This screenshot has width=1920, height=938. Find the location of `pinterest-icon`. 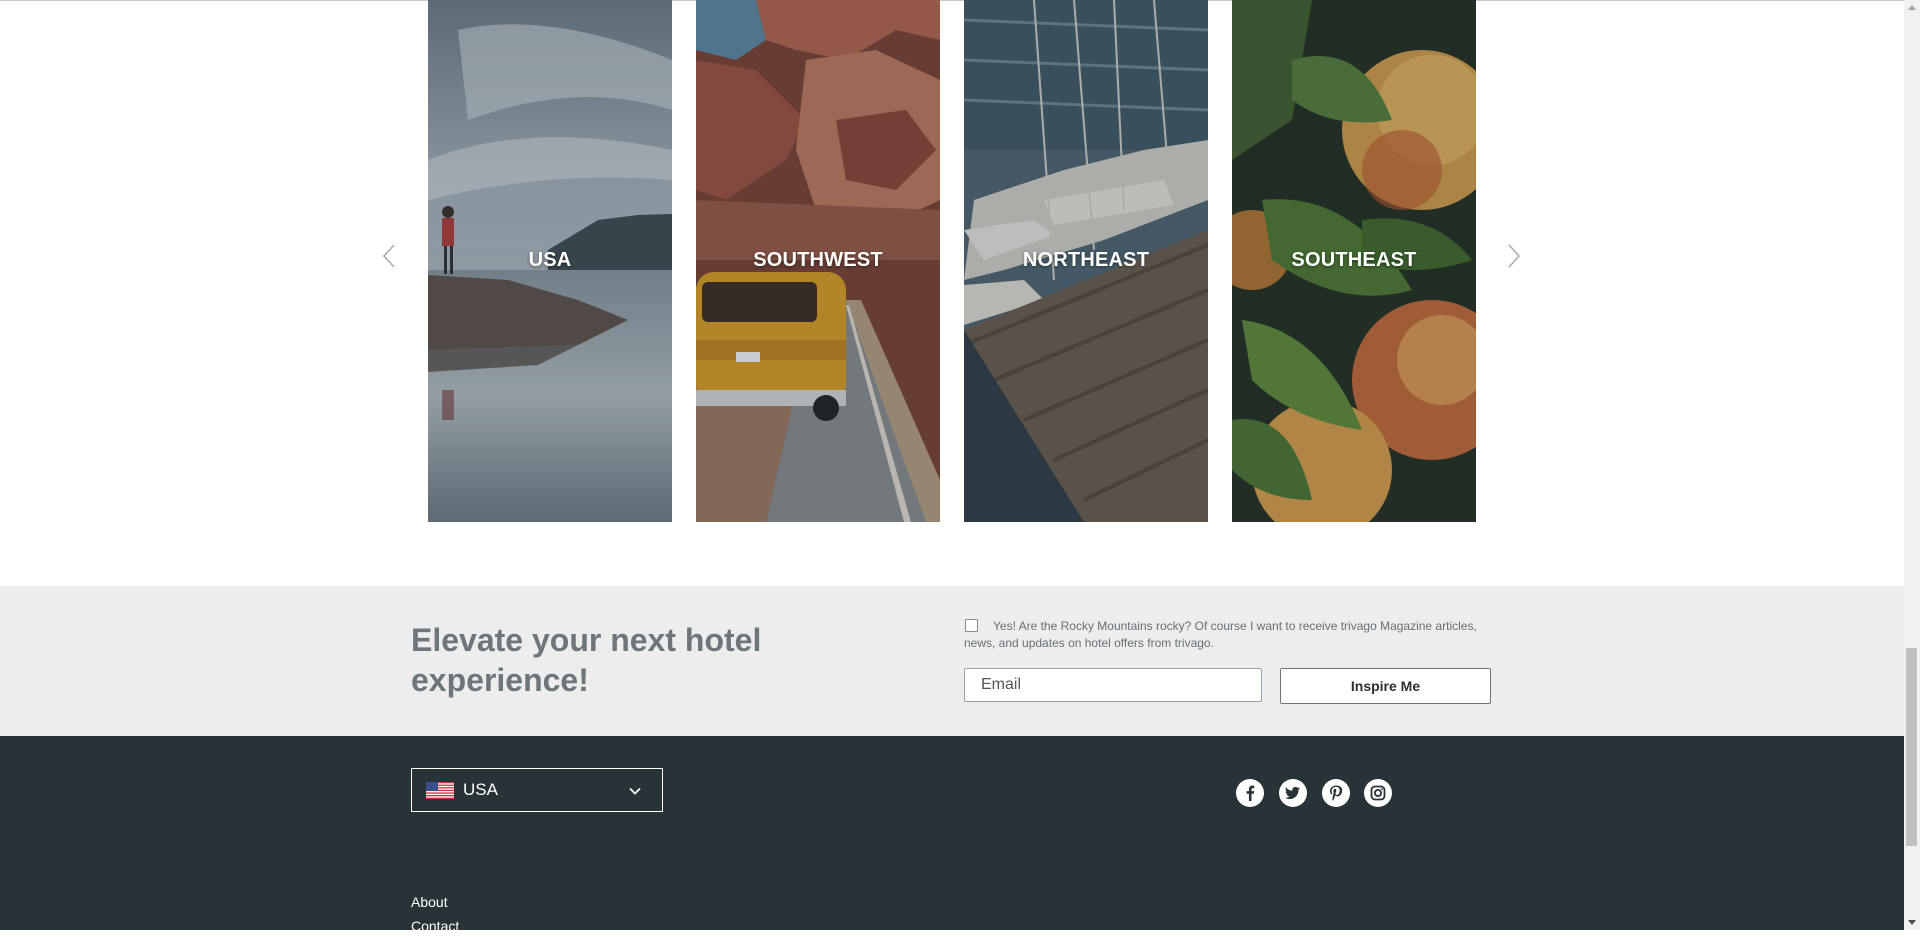

pinterest-icon is located at coordinates (1336, 793).